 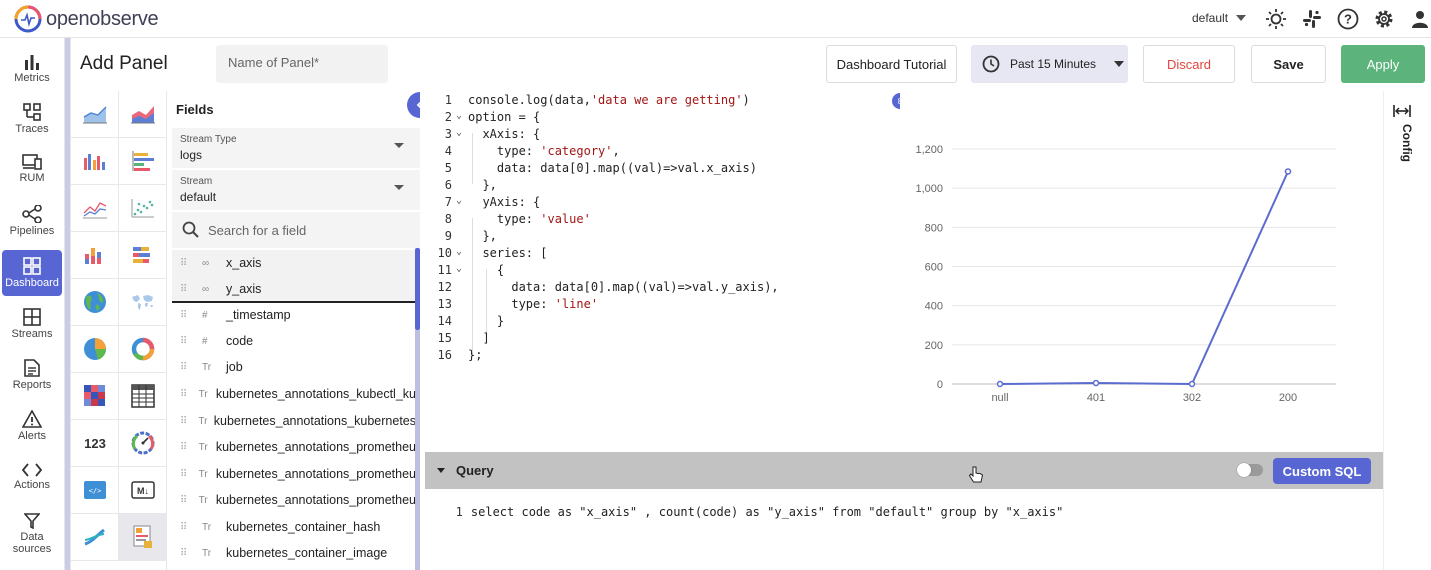 I want to click on chart-type-h-stacked, so click(x=143, y=255).